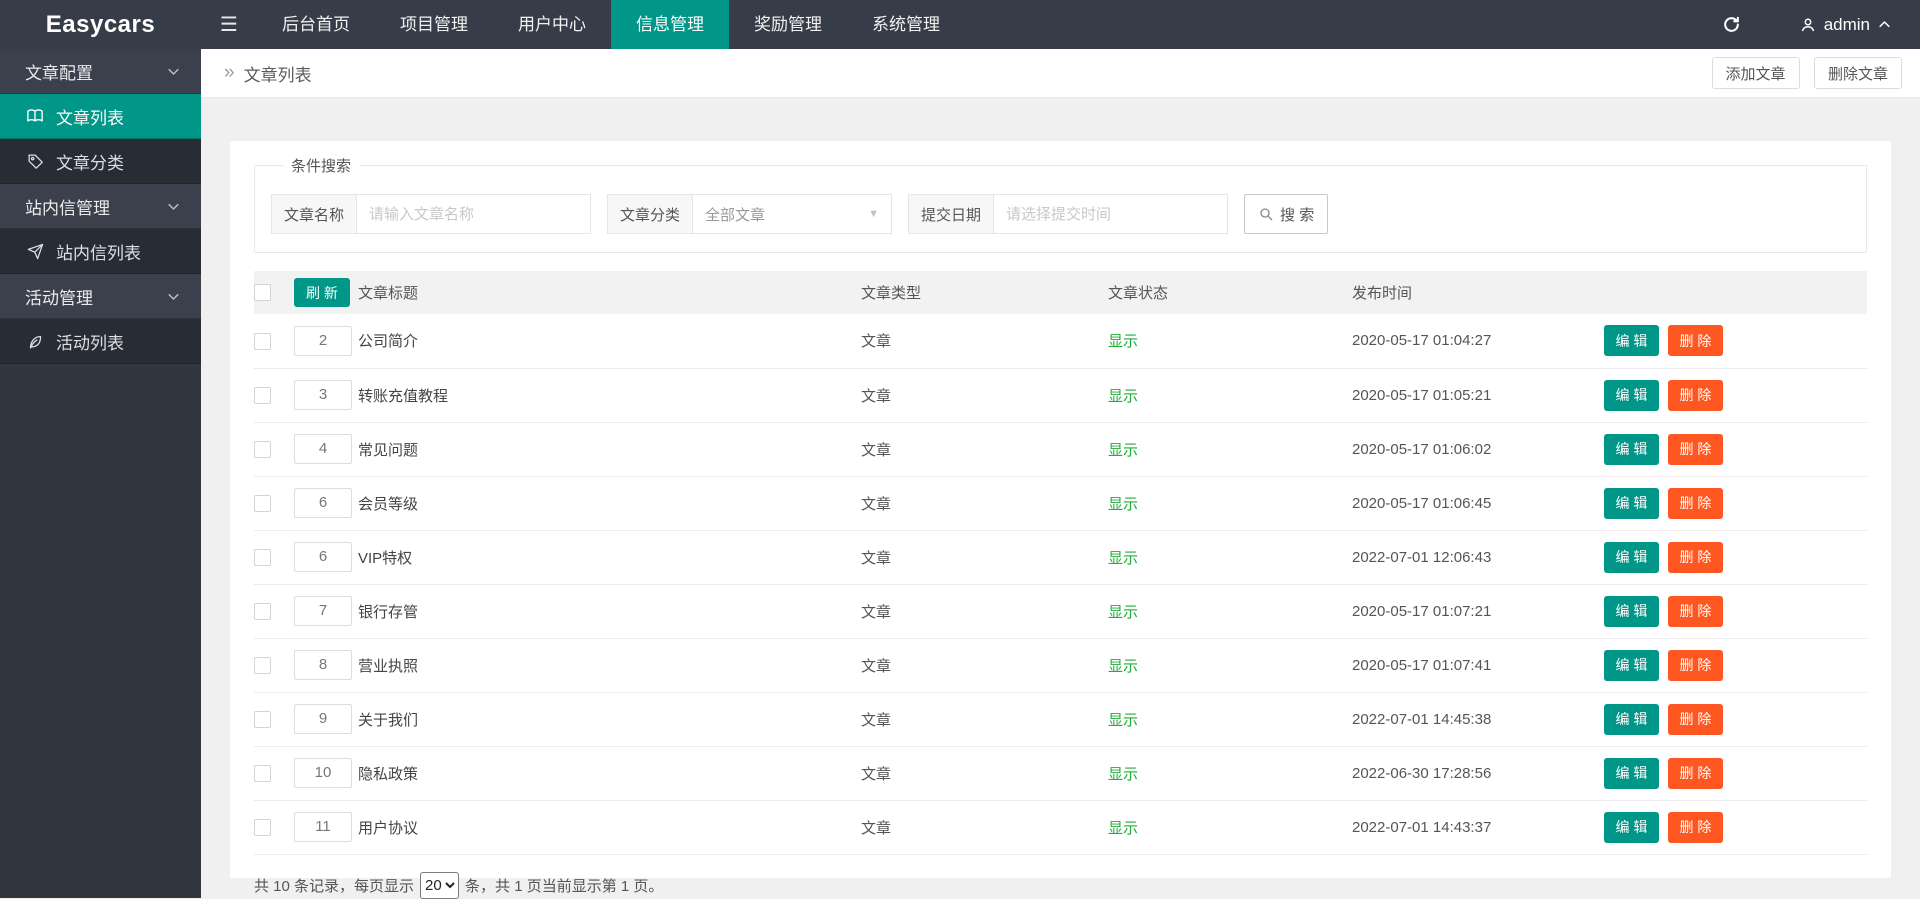 The height and width of the screenshot is (899, 1920). Describe the element at coordinates (35, 251) in the screenshot. I see `send-icon` at that location.